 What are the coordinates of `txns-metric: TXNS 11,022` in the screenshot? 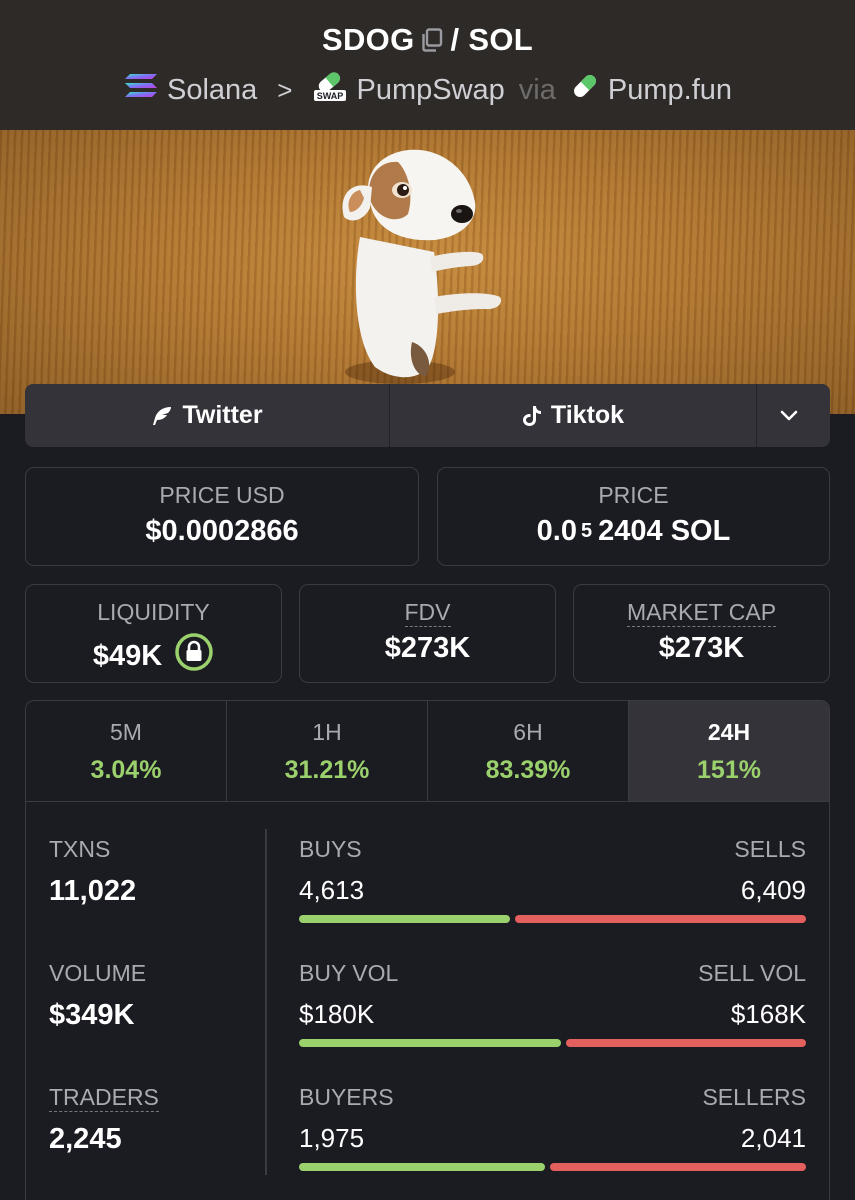 It's located at (149, 898).